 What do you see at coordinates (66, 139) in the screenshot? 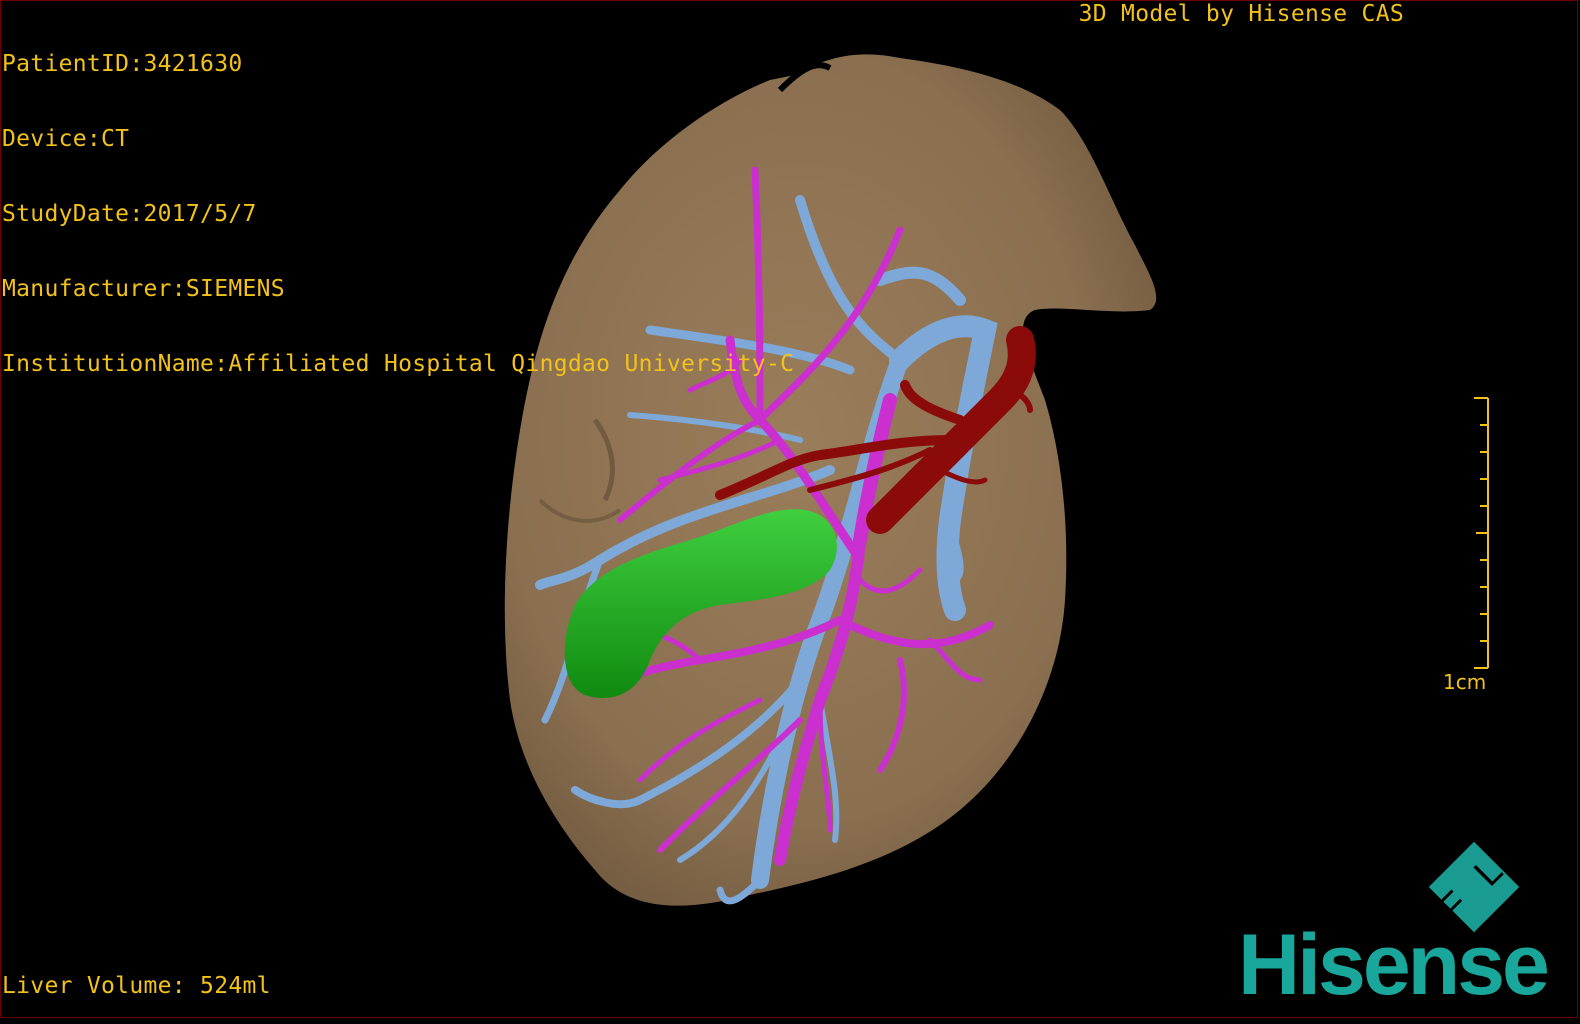
I see `device-text: Device:CT` at bounding box center [66, 139].